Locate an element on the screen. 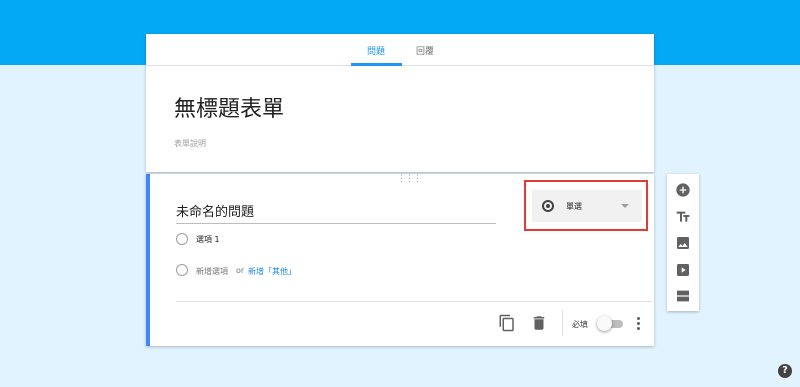 The image size is (800, 387). question-type-label: 單選 is located at coordinates (574, 206).